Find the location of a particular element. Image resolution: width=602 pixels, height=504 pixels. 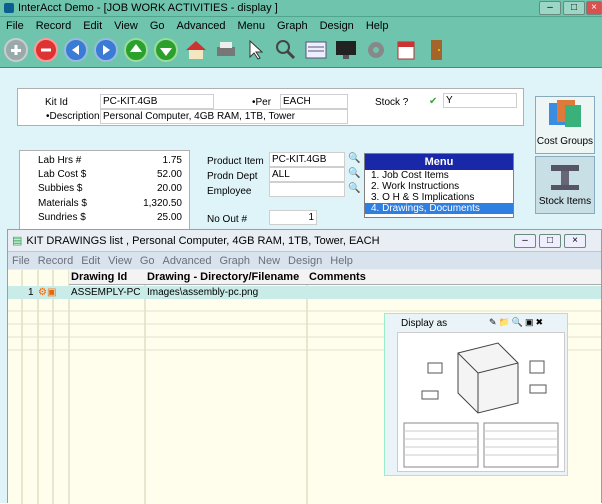

per-label: •Per is located at coordinates (262, 102).